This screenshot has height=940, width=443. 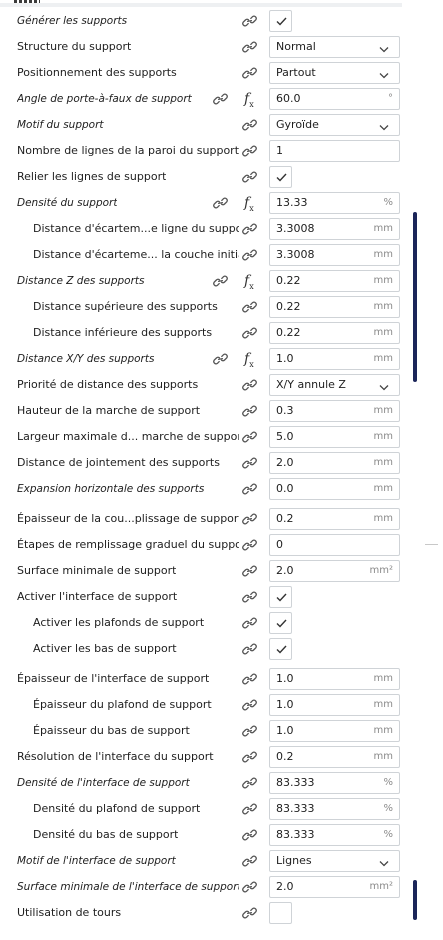 I want to click on splitter-handle, so click(x=431, y=544).